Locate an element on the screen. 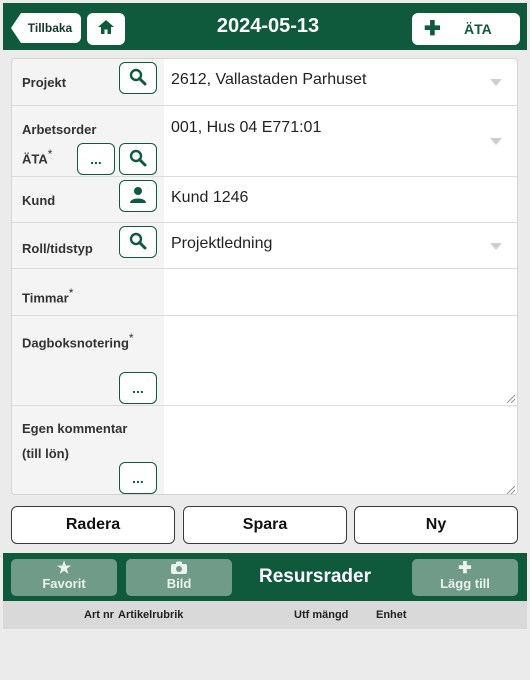 The height and width of the screenshot is (680, 530). dagbok-label: Dagboksnotering* is located at coordinates (78, 340).